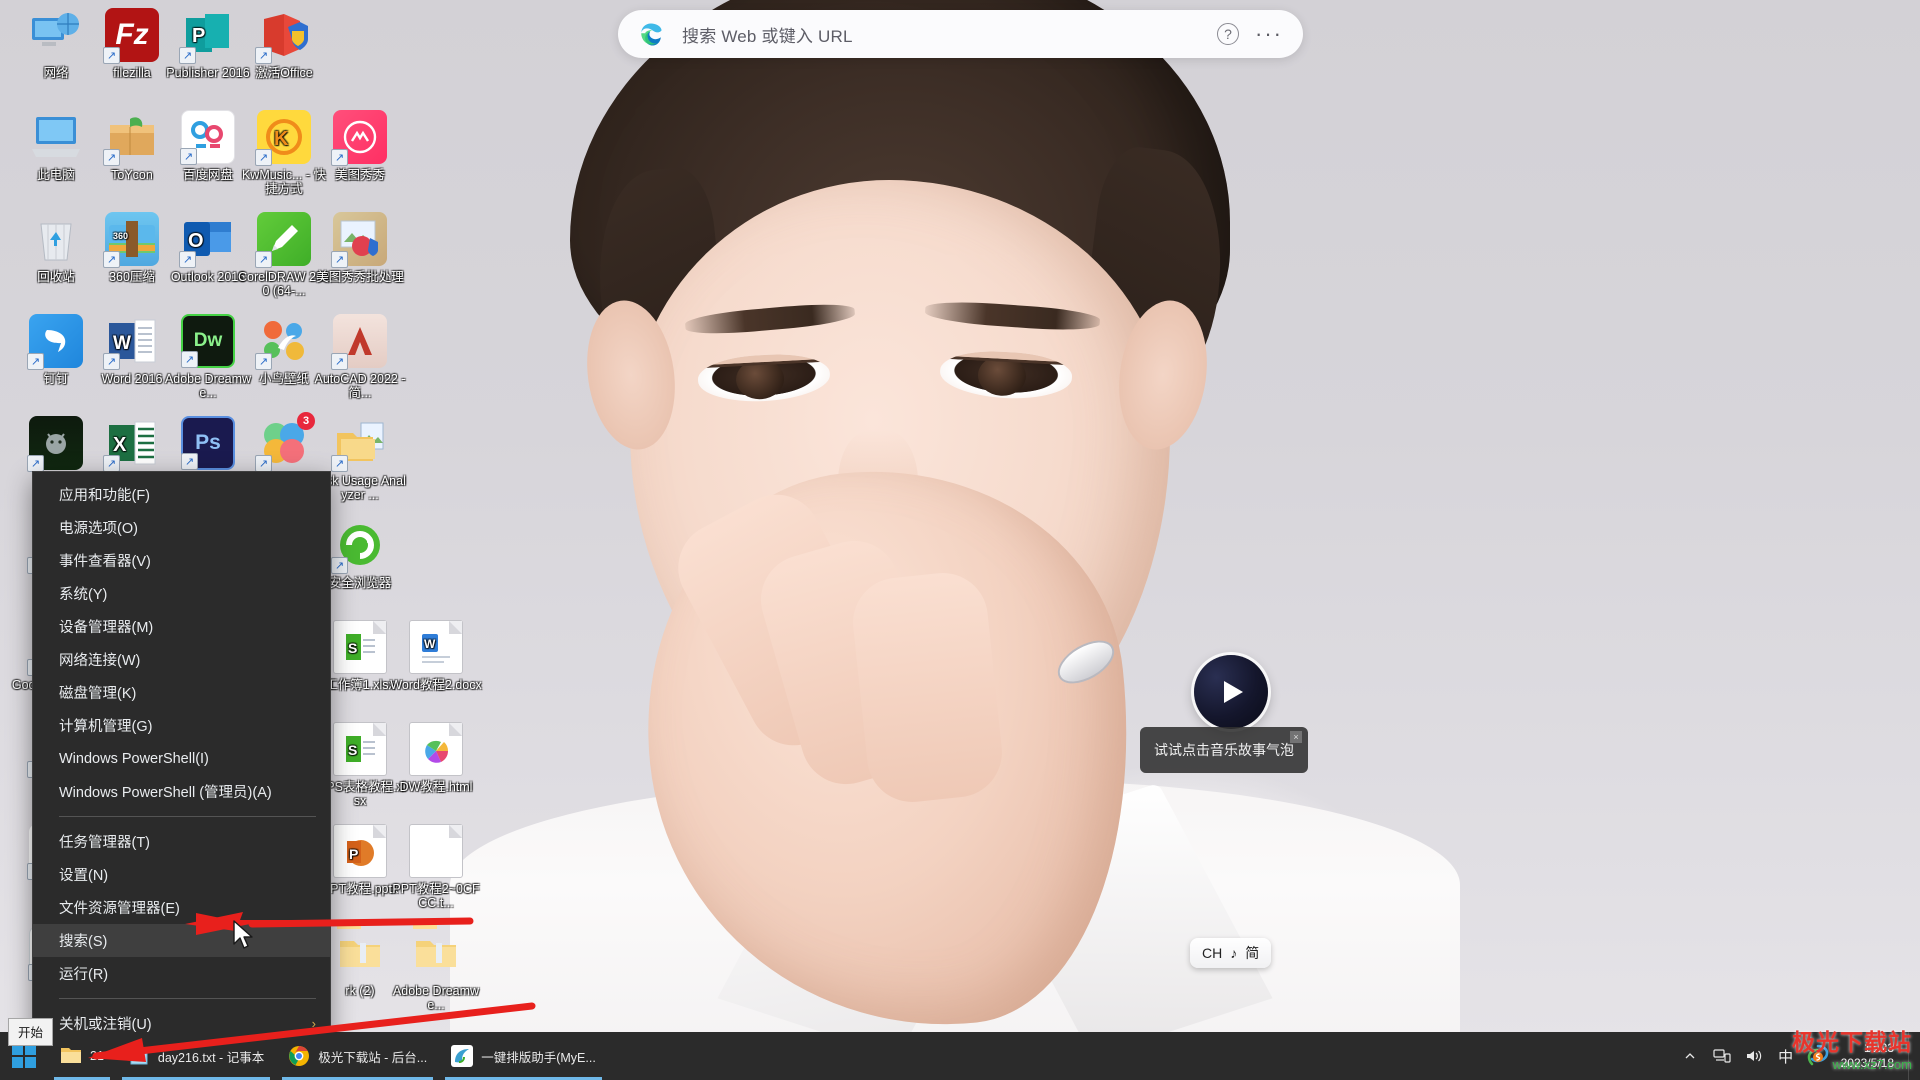 The height and width of the screenshot is (1080, 1920). What do you see at coordinates (283, 240) in the screenshot?
I see `coreldraw-icon: ↗` at bounding box center [283, 240].